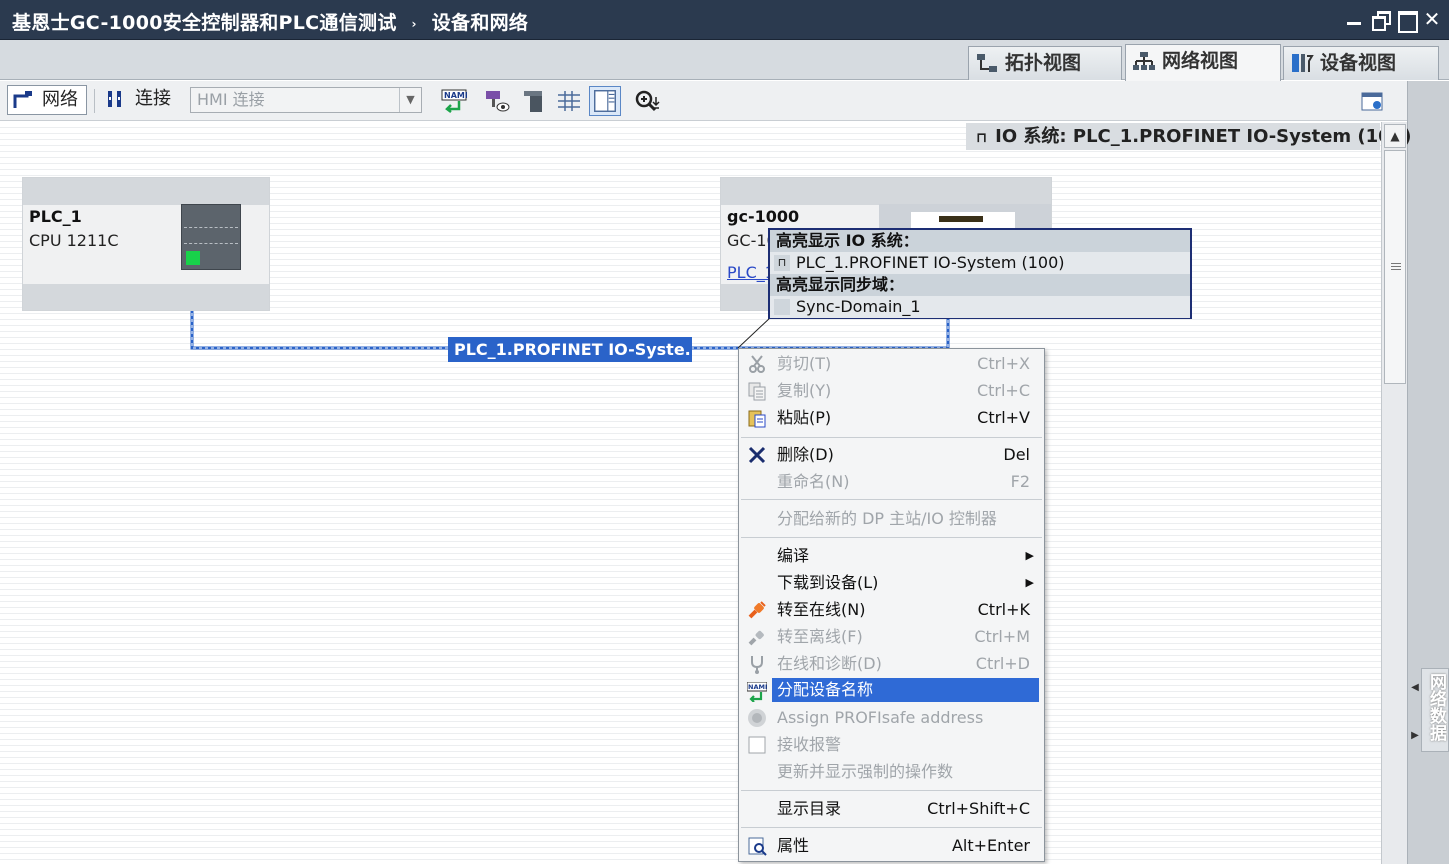 This screenshot has width=1449, height=864. Describe the element at coordinates (146, 191) in the screenshot. I see `device-header` at that location.